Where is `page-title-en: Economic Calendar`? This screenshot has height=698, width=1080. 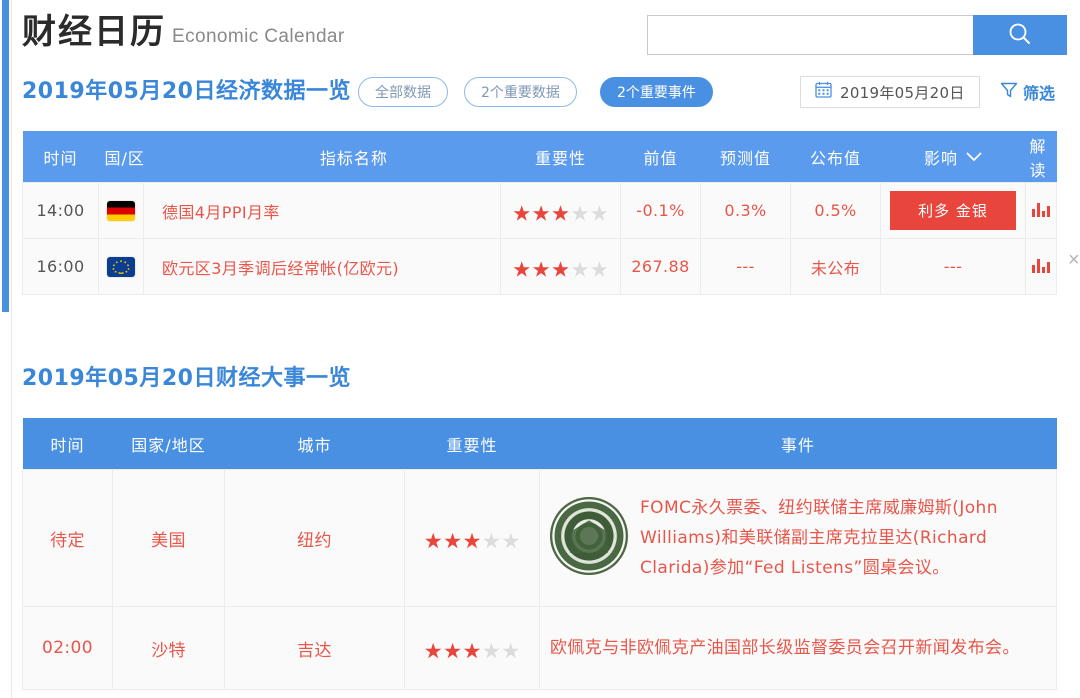 page-title-en: Economic Calendar is located at coordinates (258, 36).